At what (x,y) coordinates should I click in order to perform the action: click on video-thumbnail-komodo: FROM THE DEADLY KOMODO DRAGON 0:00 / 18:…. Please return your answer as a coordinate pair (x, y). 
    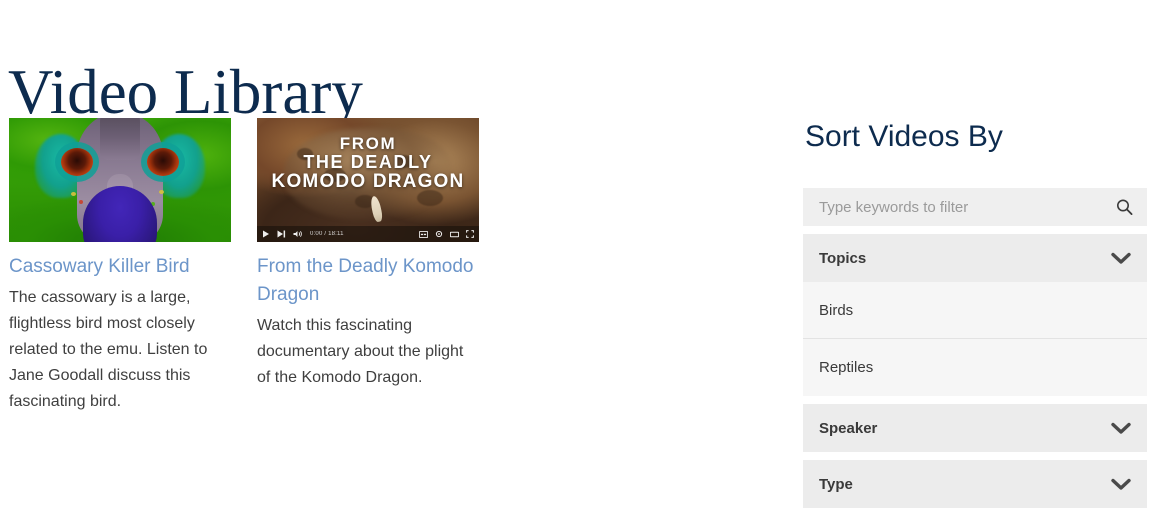
    Looking at the image, I should click on (368, 180).